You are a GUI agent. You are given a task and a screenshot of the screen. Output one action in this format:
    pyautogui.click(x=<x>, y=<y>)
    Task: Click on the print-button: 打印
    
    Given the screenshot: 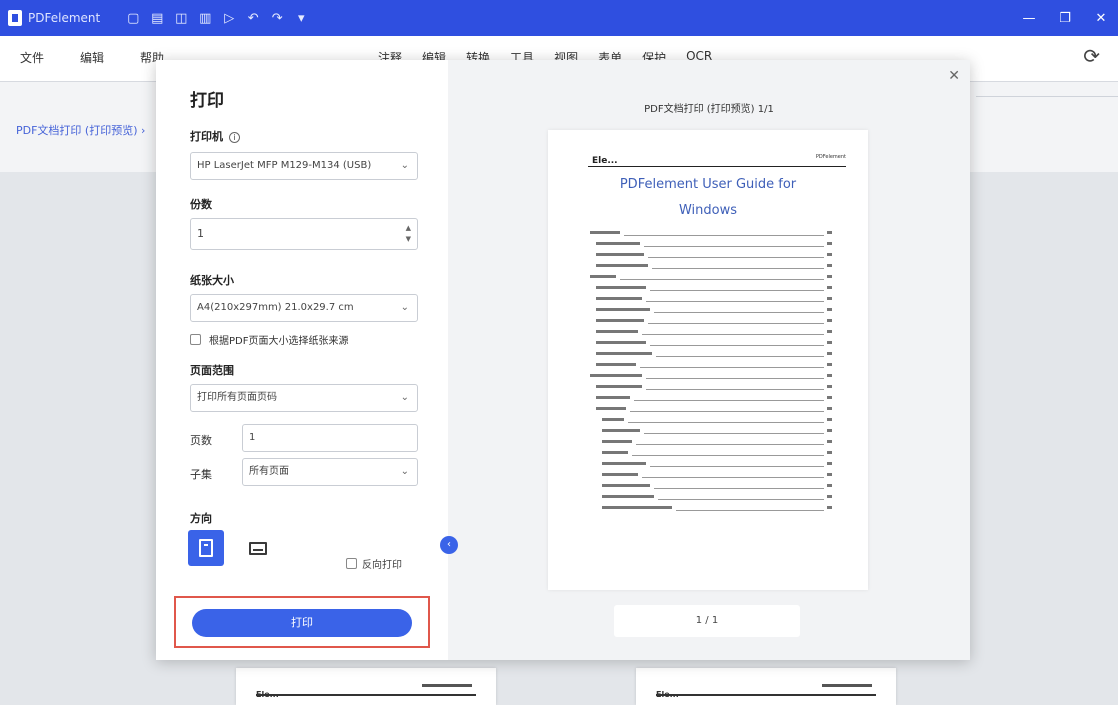 What is the action you would take?
    pyautogui.click(x=302, y=623)
    